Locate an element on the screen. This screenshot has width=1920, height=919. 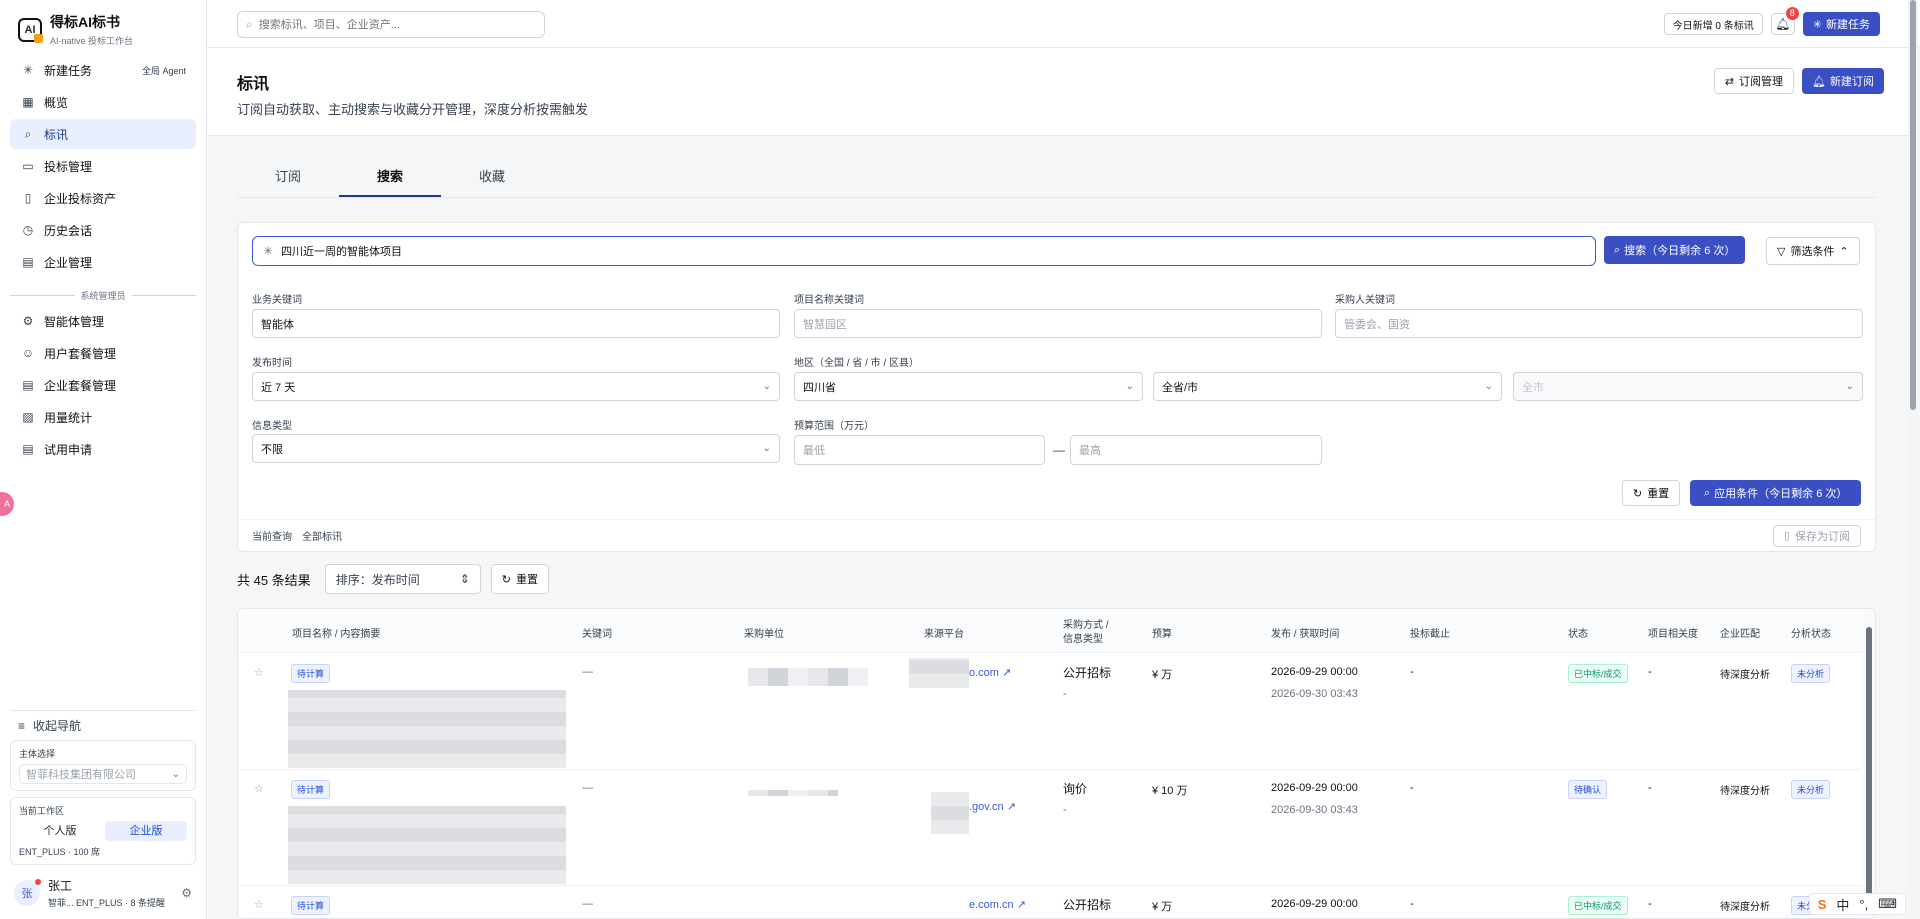
sidebar-item-enterprise-plans: ▤ 企业套餐管理 is located at coordinates (103, 385).